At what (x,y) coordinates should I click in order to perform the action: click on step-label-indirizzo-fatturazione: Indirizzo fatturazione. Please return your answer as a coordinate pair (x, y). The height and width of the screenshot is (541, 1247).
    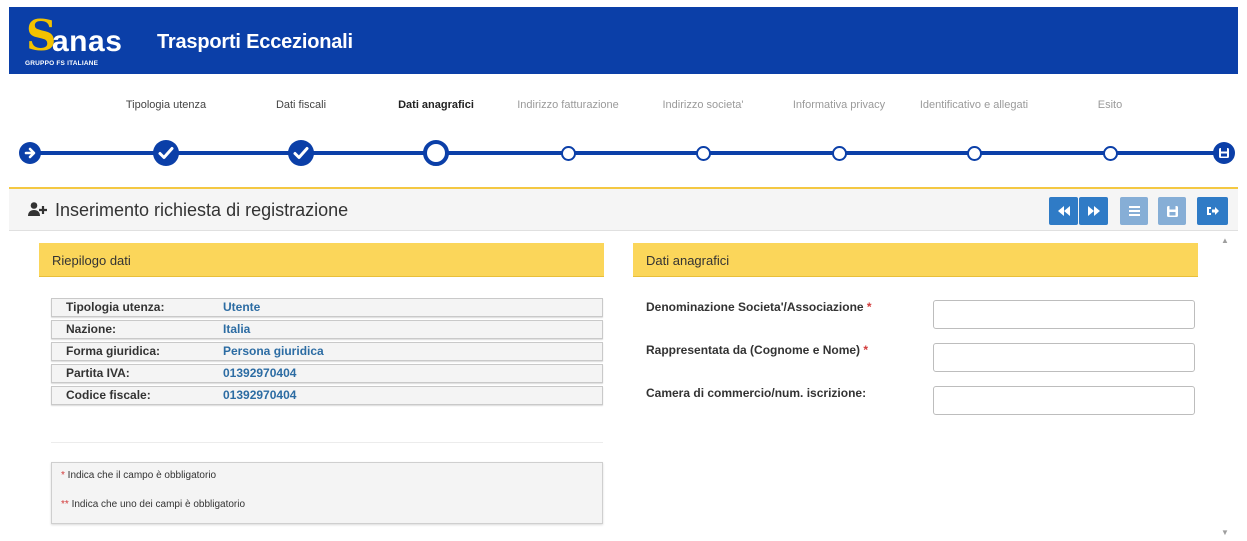
    Looking at the image, I should click on (568, 105).